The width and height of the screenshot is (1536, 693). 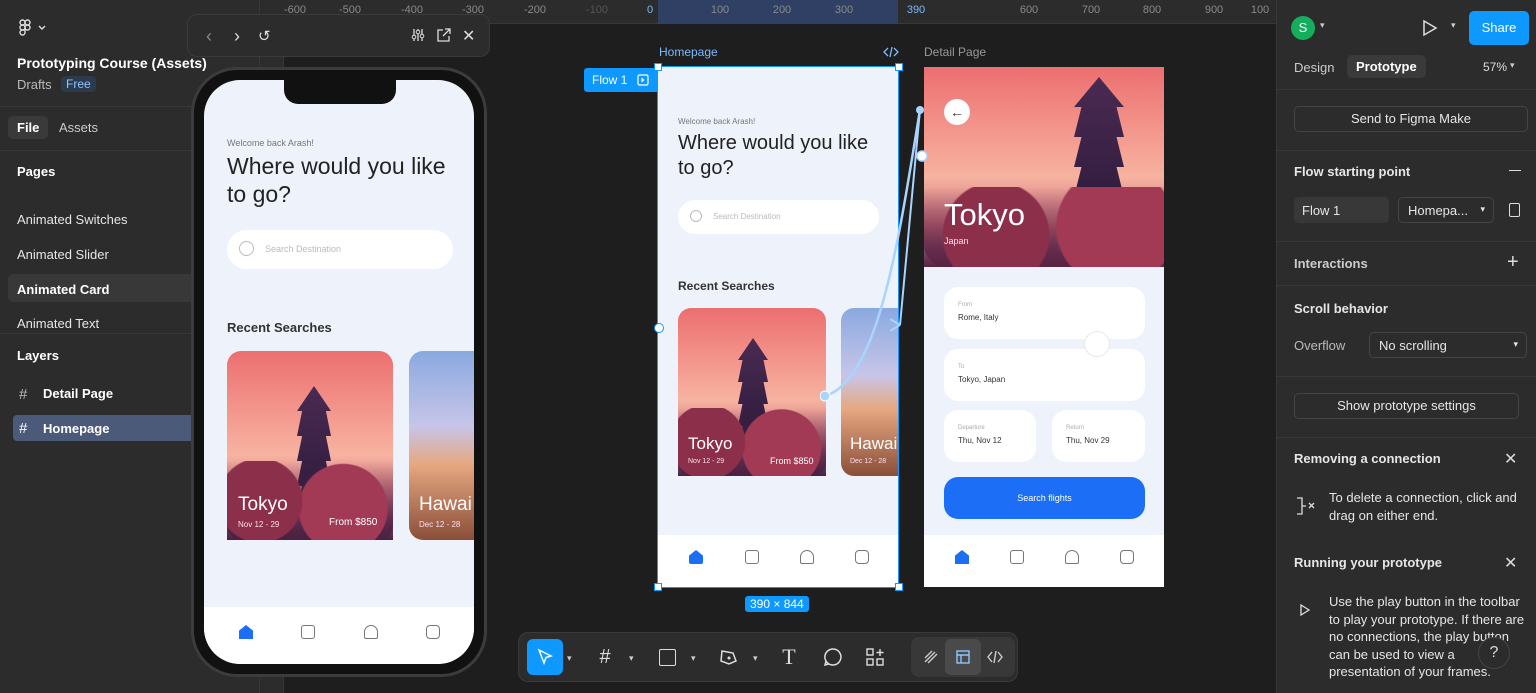 What do you see at coordinates (112, 63) in the screenshot?
I see `file-title: Prototyping Course (Assets)` at bounding box center [112, 63].